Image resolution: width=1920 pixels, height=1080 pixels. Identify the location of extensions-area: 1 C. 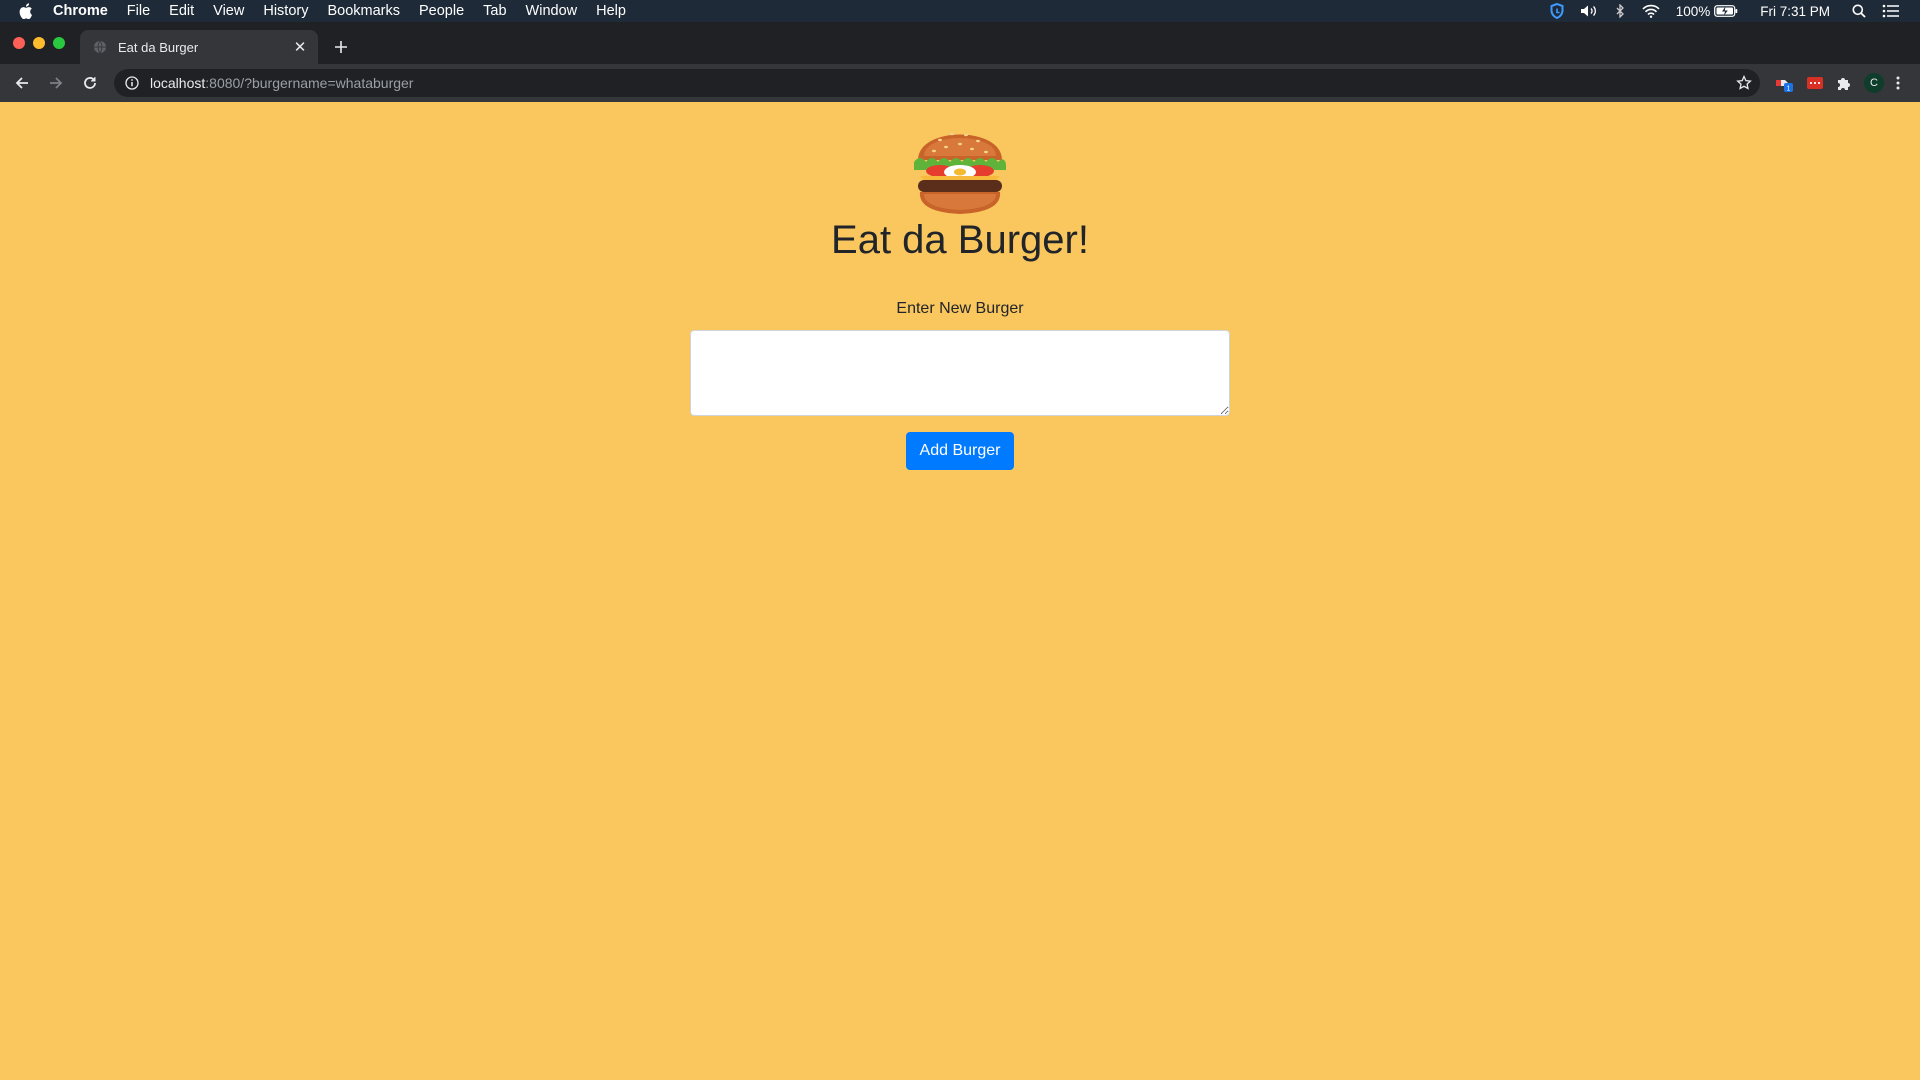
(1843, 83).